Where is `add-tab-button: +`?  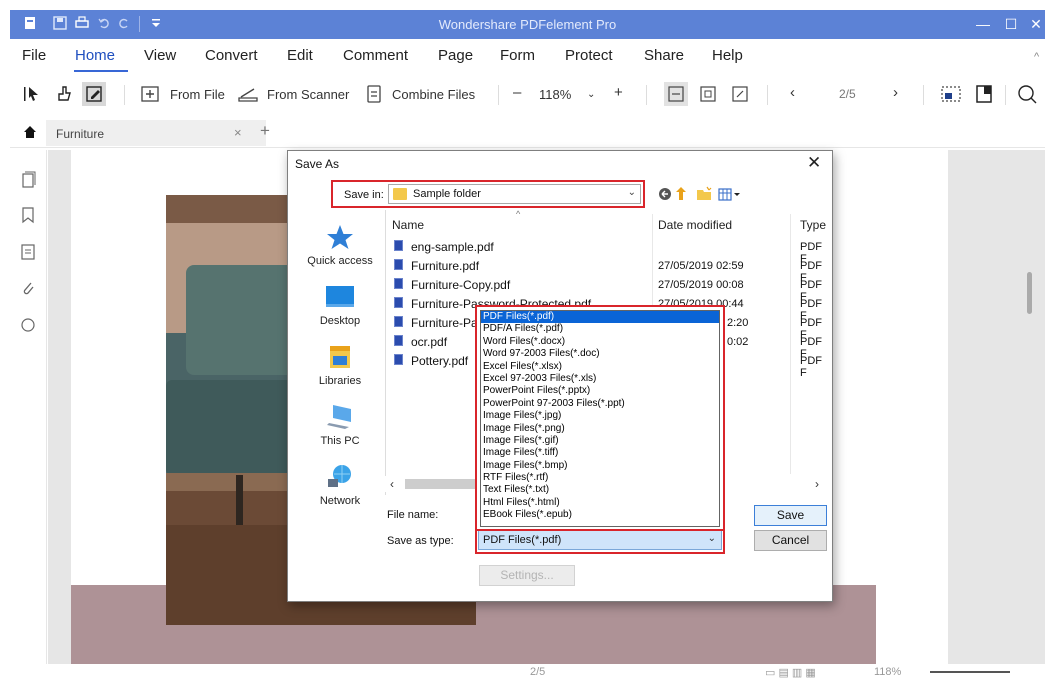 add-tab-button: + is located at coordinates (265, 131).